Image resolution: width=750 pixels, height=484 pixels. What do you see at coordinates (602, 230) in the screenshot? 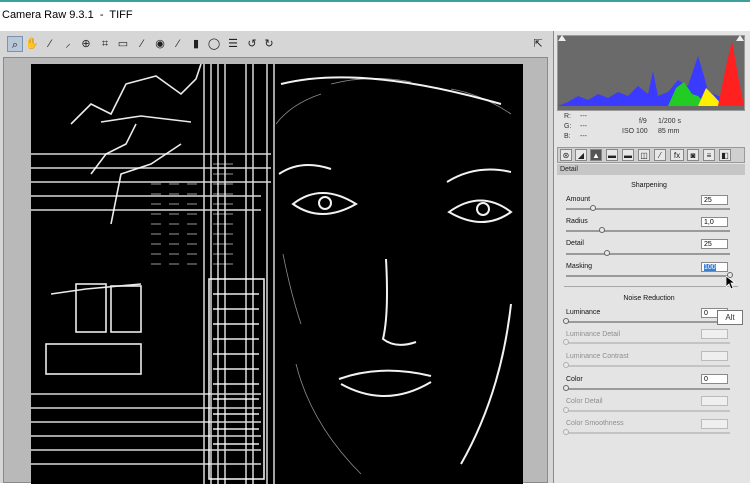
I see `radius-slider-thumb` at bounding box center [602, 230].